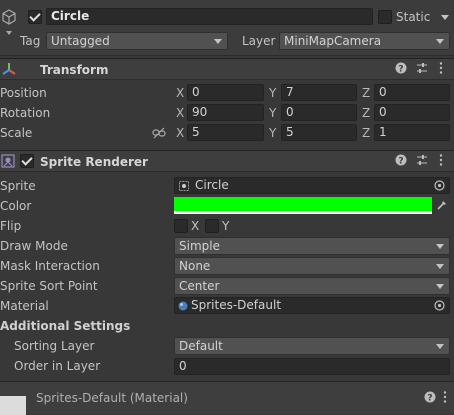 The image size is (454, 415). Describe the element at coordinates (183, 306) in the screenshot. I see `material-sphere-icon` at that location.